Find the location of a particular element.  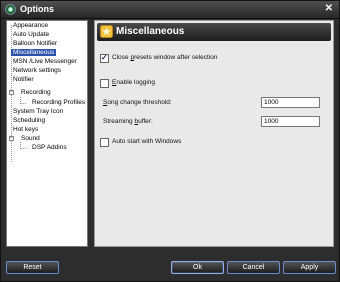

app-icon is located at coordinates (10, 9).